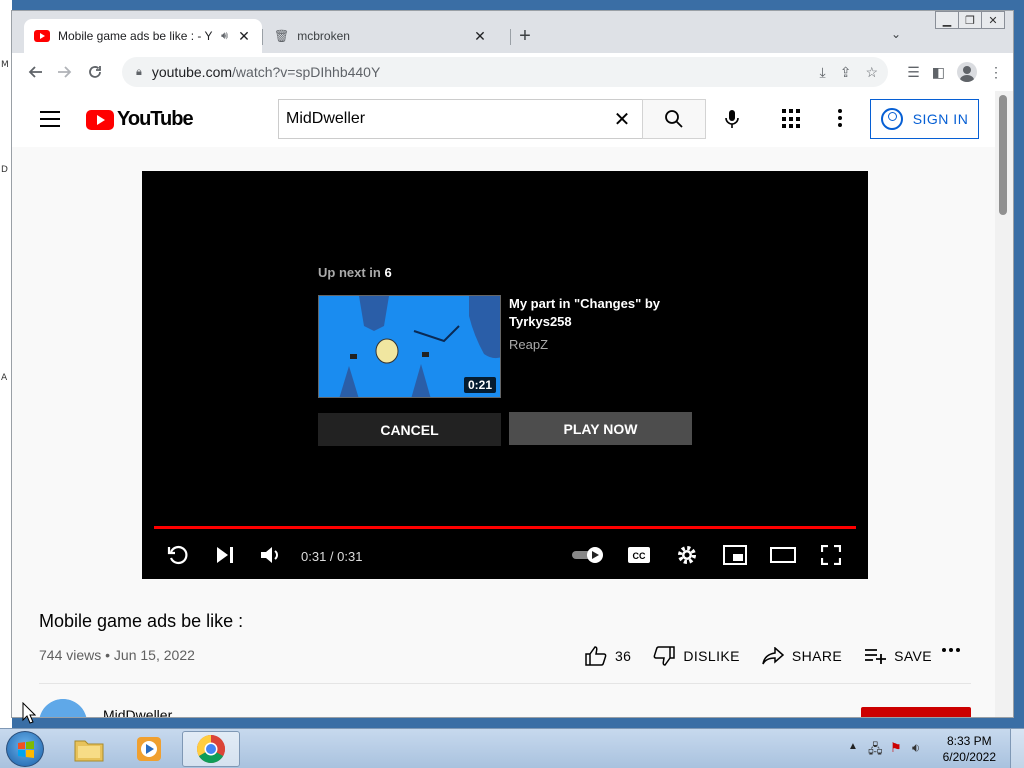 The image size is (1024, 768). Describe the element at coordinates (846, 72) in the screenshot. I see `share-page-icon: ⇪` at that location.